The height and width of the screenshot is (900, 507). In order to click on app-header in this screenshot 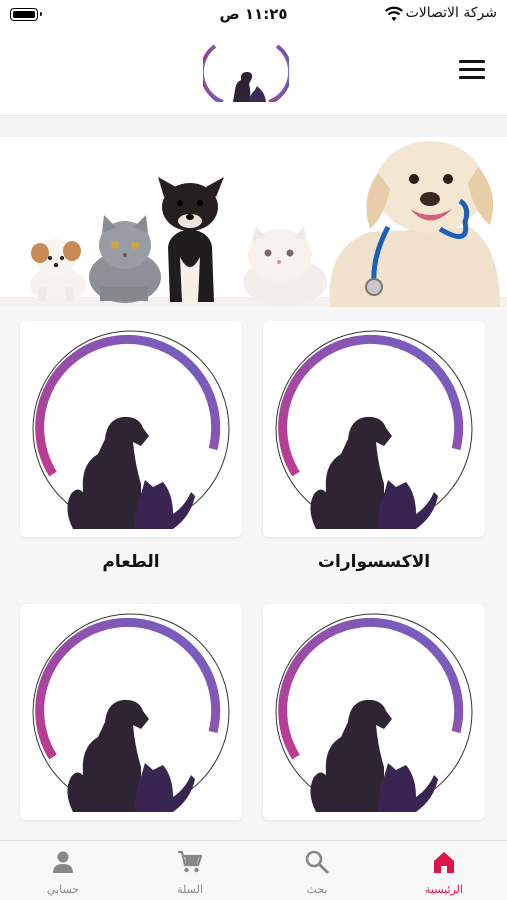, I will do `click(253, 73)`.